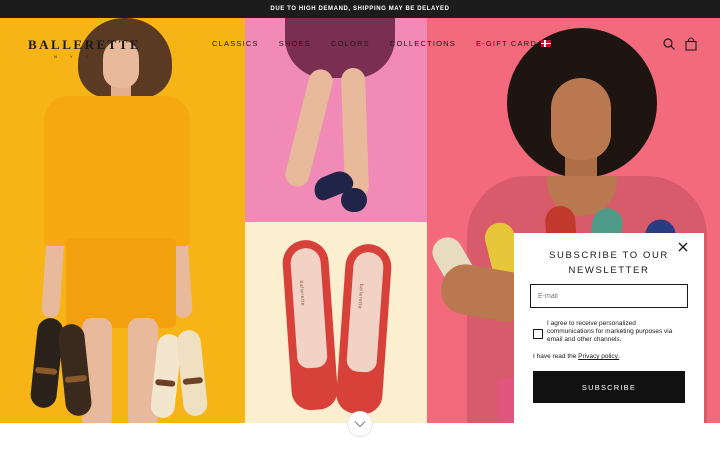 The width and height of the screenshot is (720, 450). I want to click on privacy-notice: I have read the Privacy policy., so click(576, 356).